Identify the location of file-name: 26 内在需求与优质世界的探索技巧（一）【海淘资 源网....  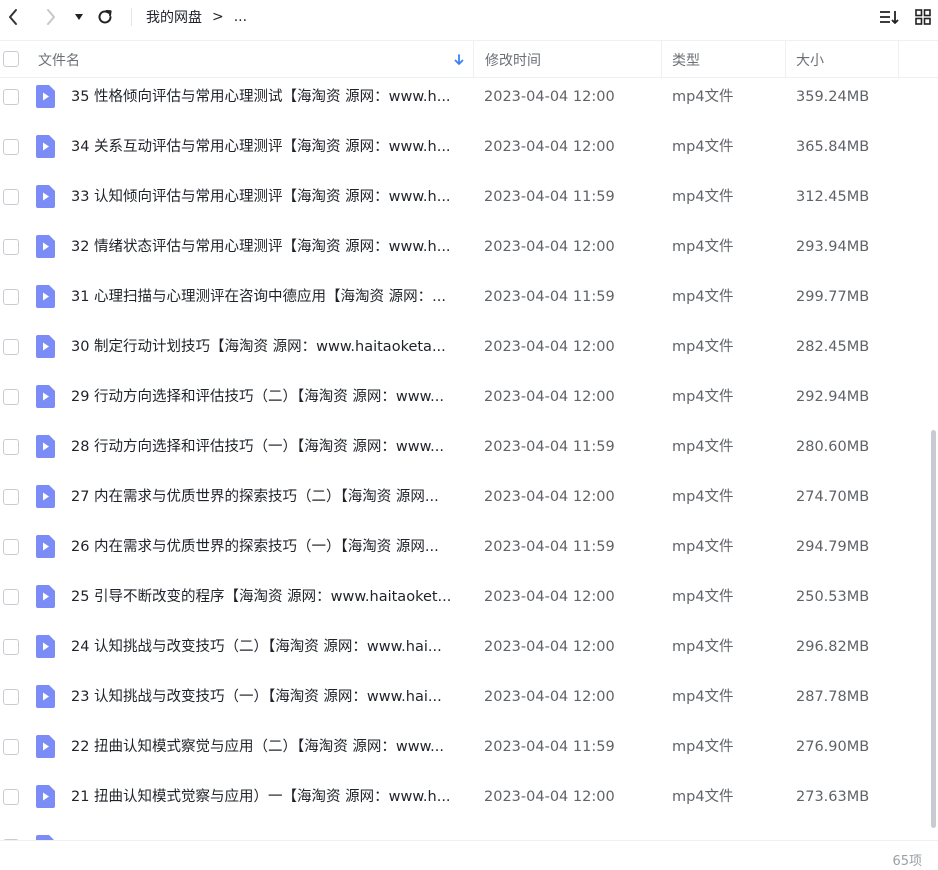
(268, 547).